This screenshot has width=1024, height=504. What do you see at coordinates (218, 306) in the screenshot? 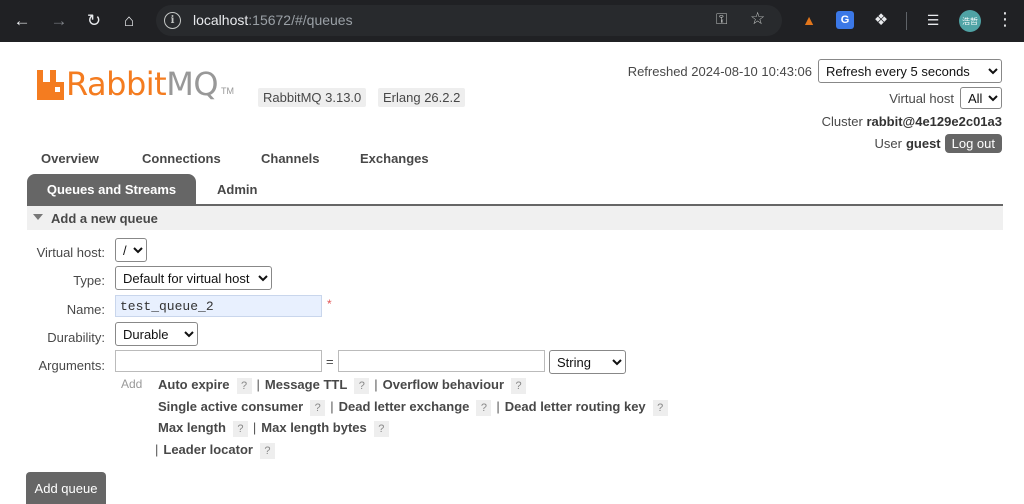
I see `queue-name-input` at bounding box center [218, 306].